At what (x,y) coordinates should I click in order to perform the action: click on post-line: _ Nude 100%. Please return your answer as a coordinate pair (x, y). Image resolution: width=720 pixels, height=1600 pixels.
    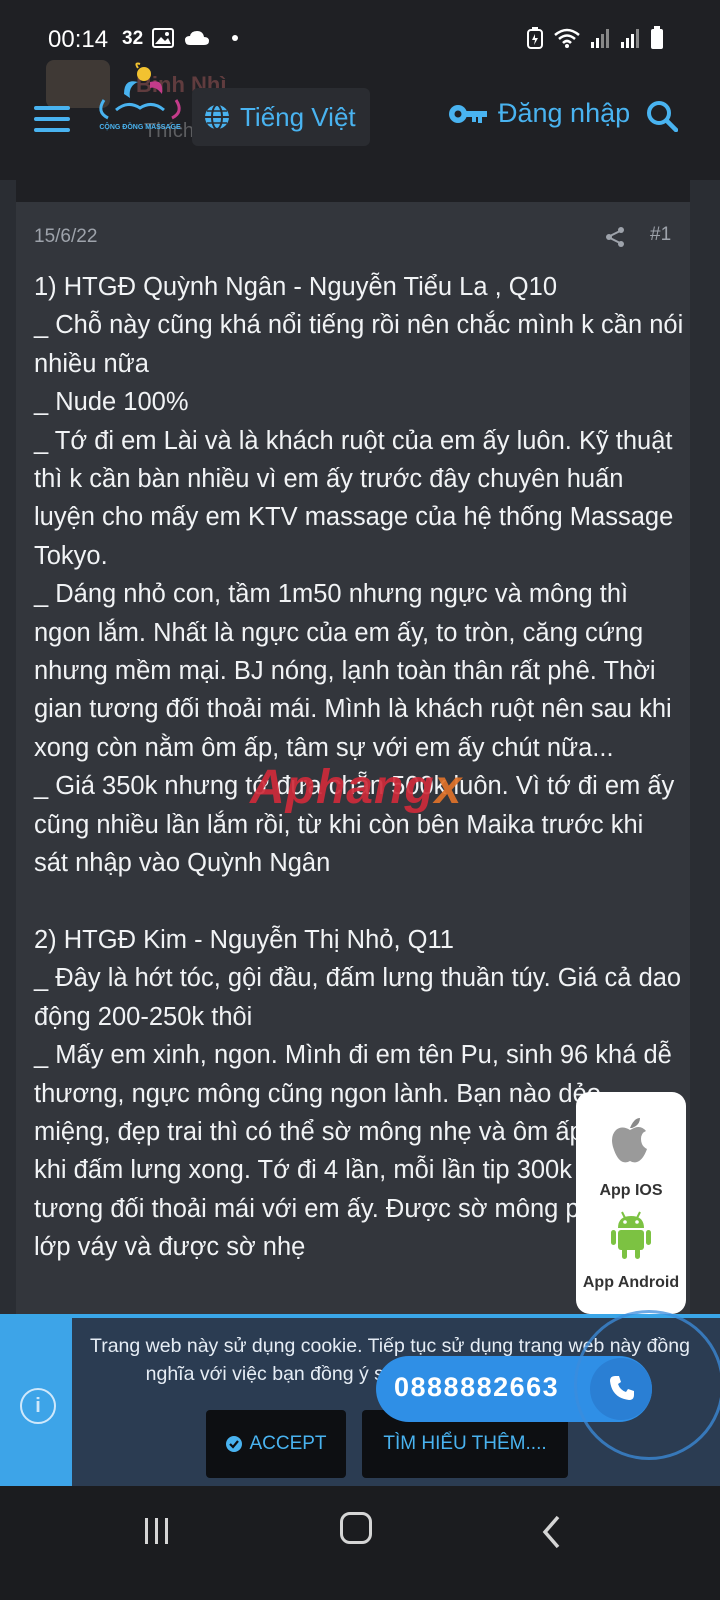
    Looking at the image, I should click on (111, 402).